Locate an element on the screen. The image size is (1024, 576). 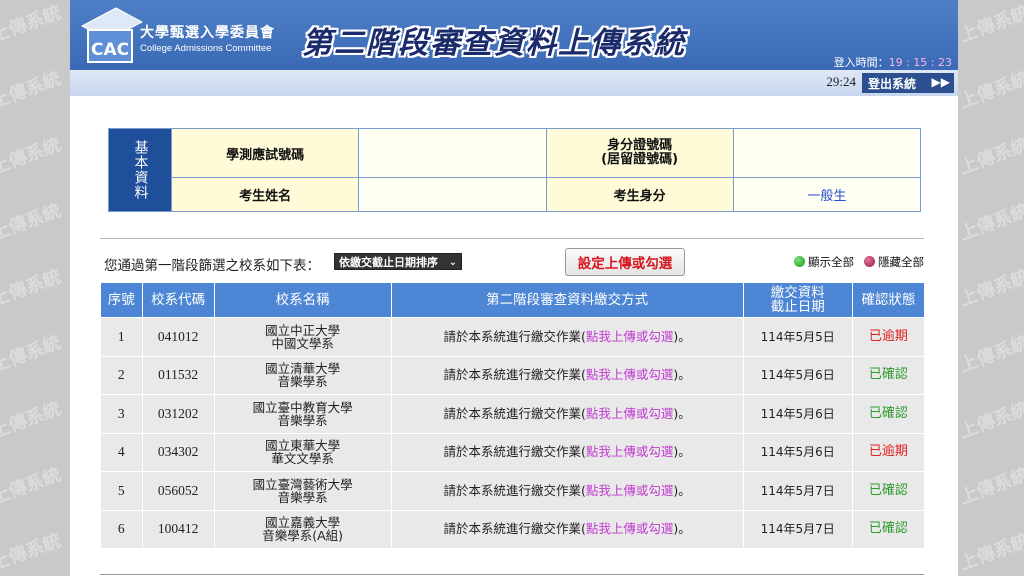
show-all-toggle: 顯示全部 is located at coordinates (824, 262).